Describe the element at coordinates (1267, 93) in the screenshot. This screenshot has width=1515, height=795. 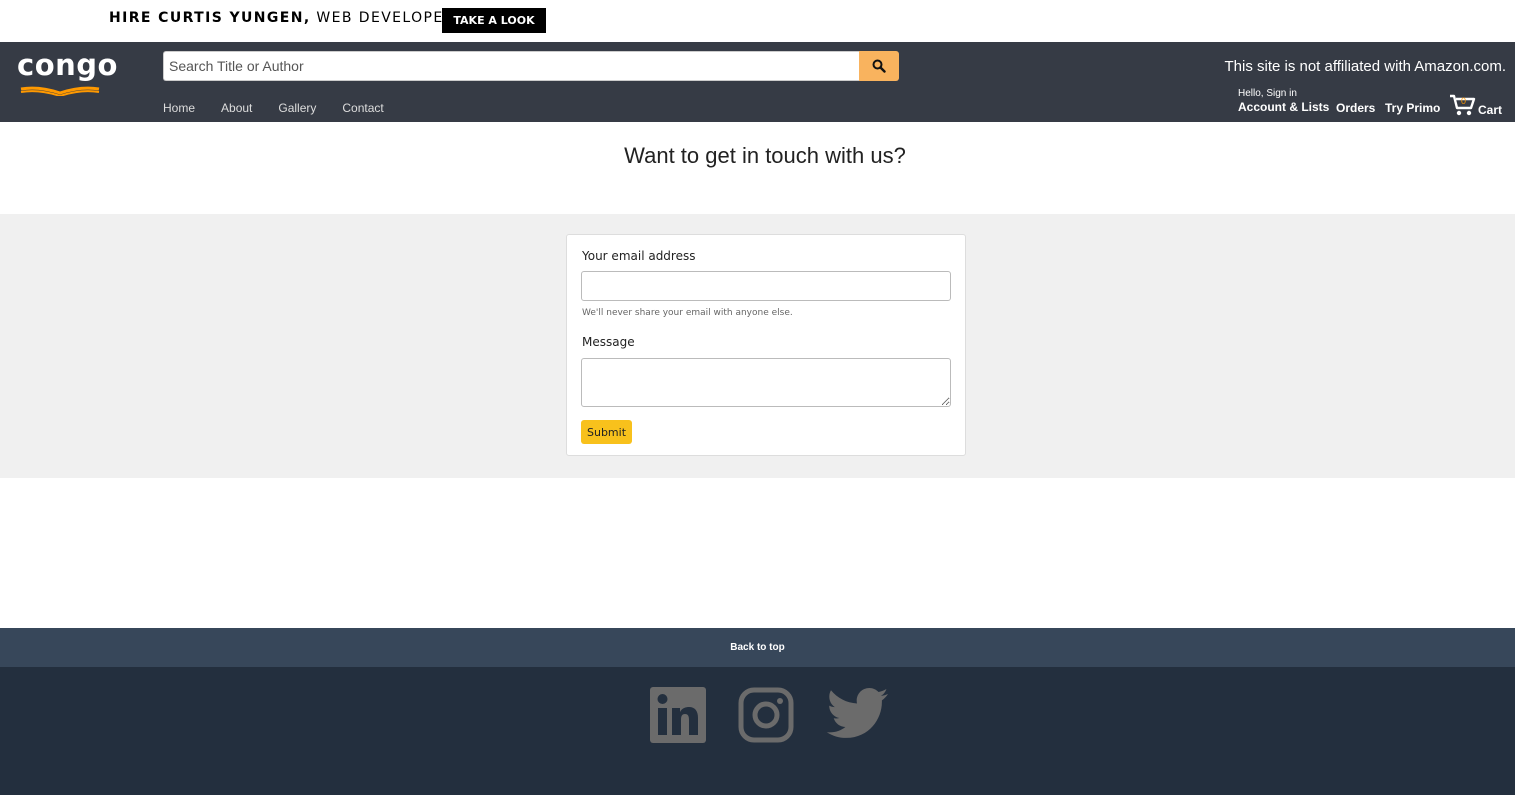
I see `account-greeting: Hello, Sign in` at that location.